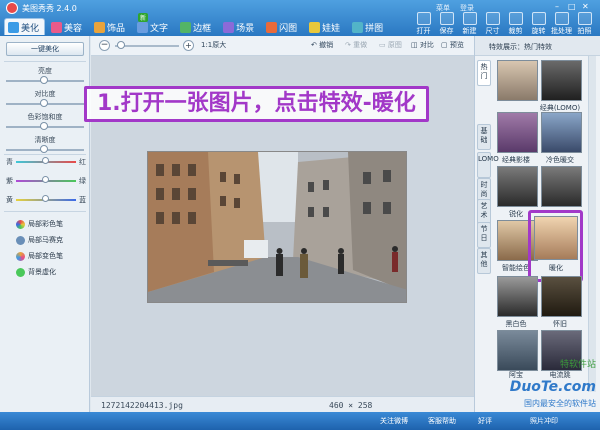  I want to click on effect-thumb-nostalgic, so click(561, 296).